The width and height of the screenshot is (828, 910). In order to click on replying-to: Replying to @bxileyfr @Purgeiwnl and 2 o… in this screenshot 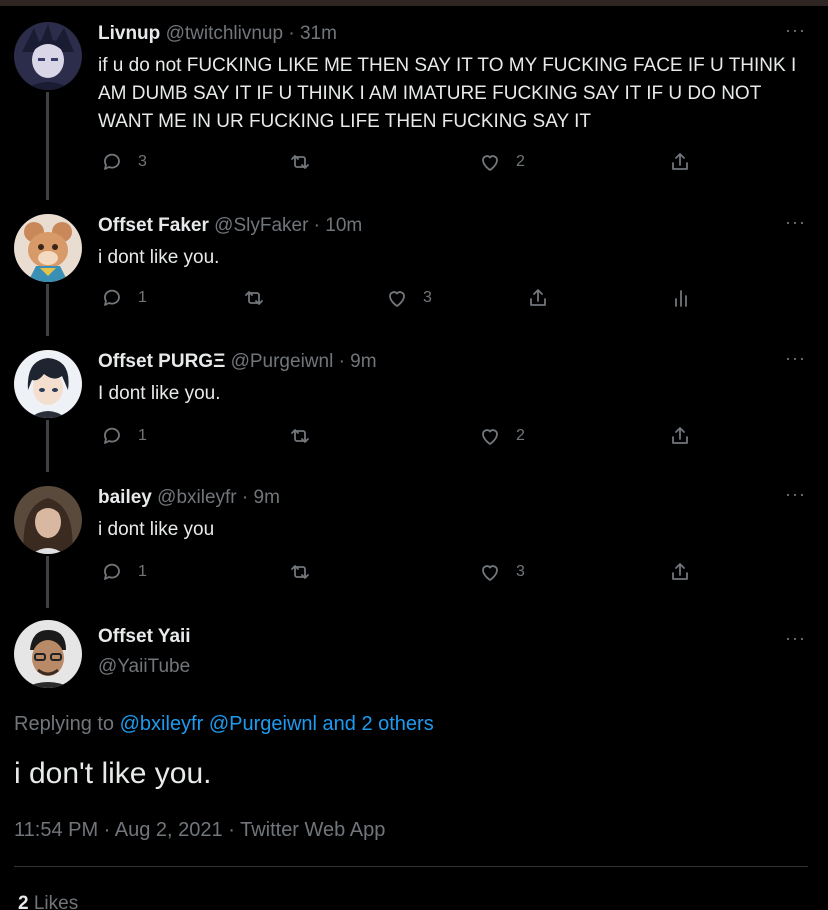, I will do `click(224, 724)`.